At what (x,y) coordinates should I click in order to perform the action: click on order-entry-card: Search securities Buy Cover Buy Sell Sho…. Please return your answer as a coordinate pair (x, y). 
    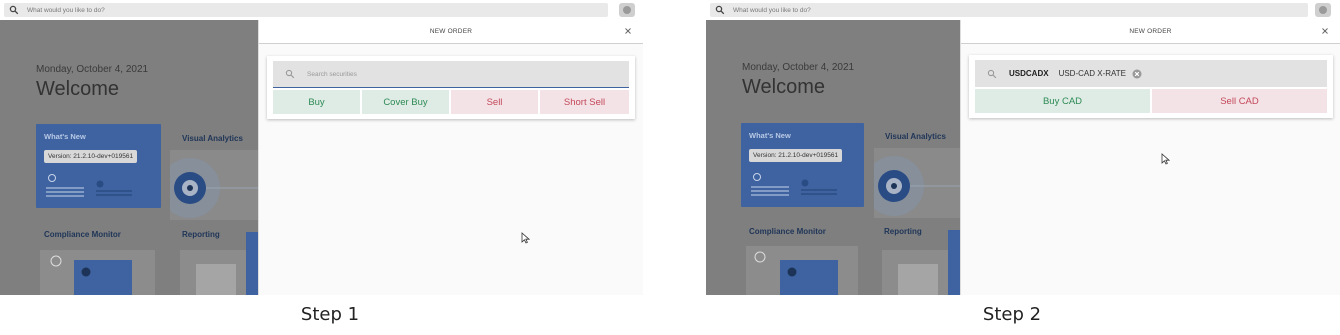
    Looking at the image, I should click on (451, 87).